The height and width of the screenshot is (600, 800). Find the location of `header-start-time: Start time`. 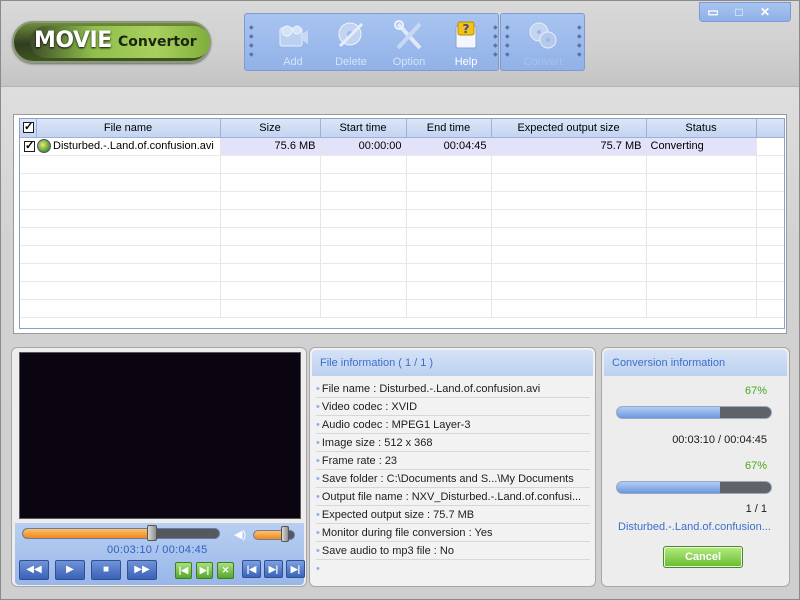

header-start-time: Start time is located at coordinates (363, 128).